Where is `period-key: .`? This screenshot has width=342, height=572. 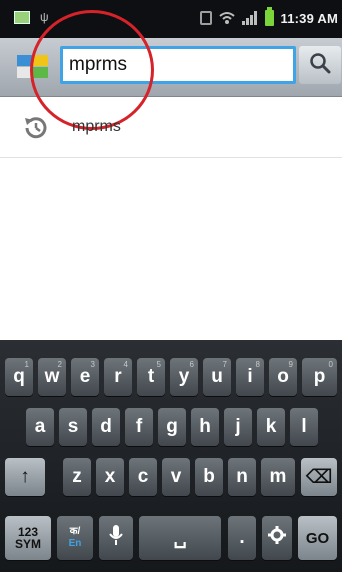 period-key: . is located at coordinates (242, 538).